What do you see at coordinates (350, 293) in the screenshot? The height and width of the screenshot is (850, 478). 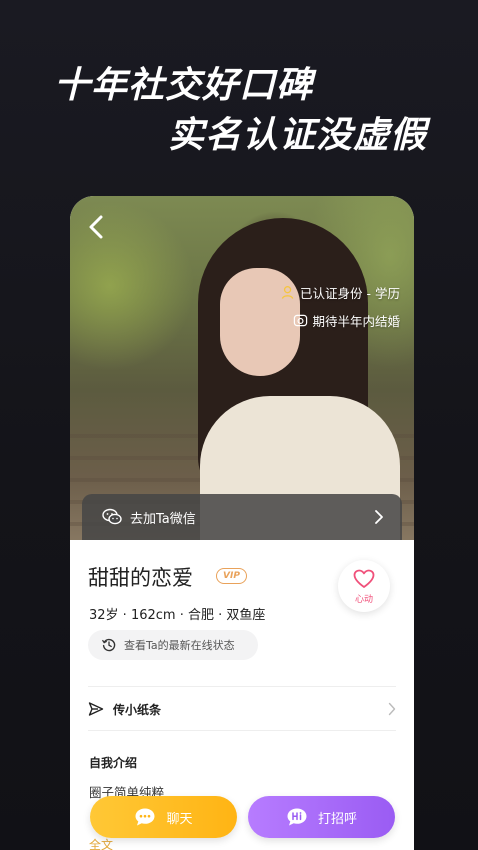 I see `verified-tag-label: 已认证身份 - 学历` at bounding box center [350, 293].